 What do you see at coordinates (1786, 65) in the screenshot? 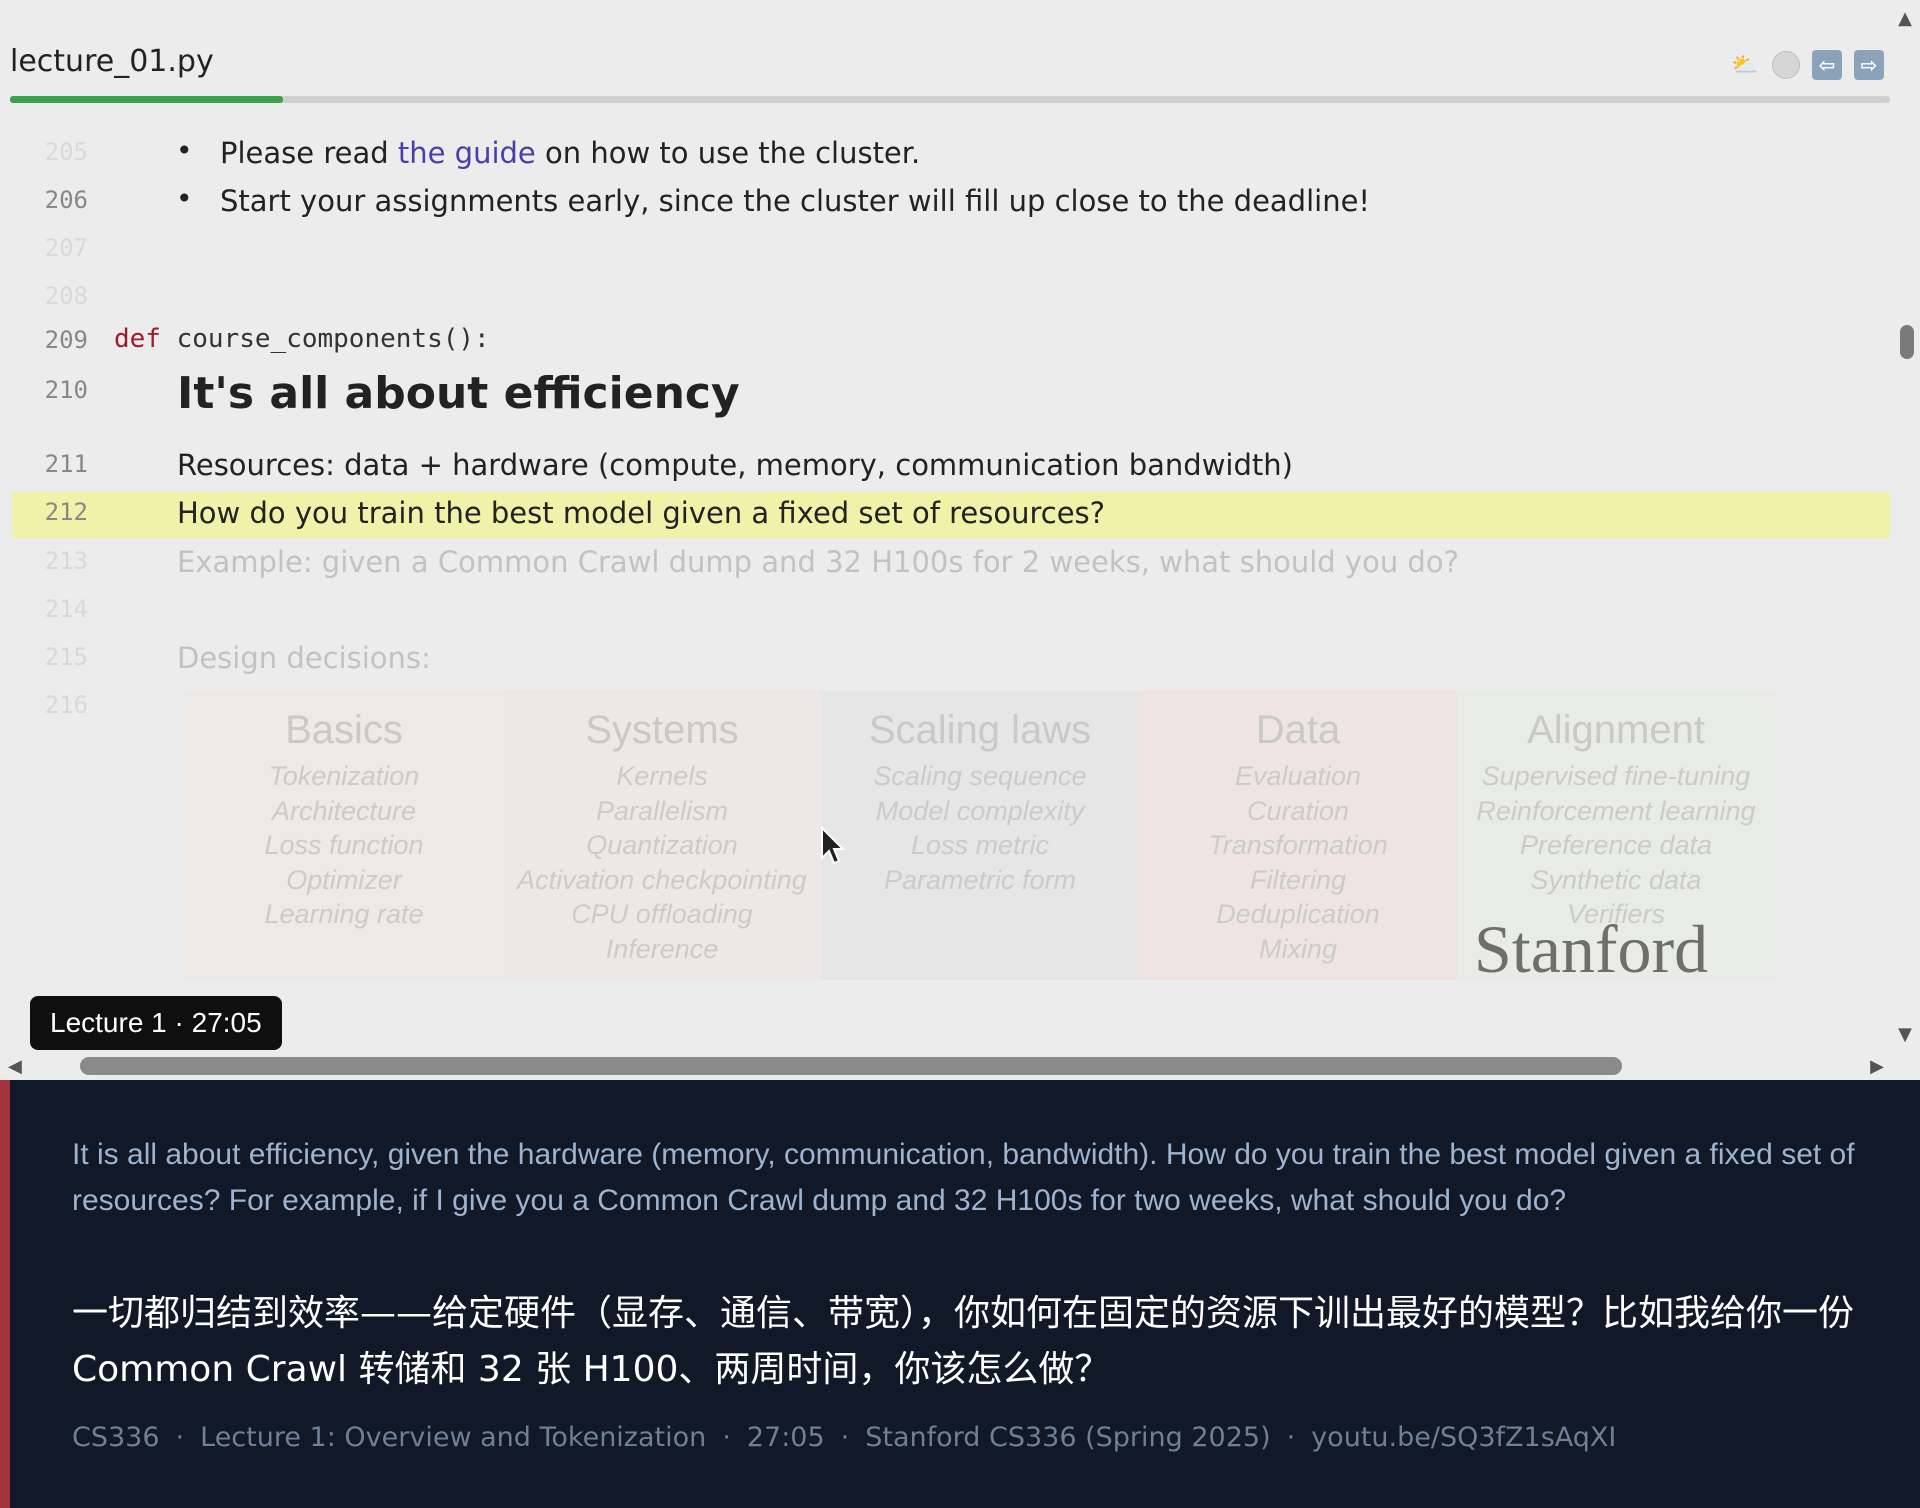
I see `circle-toggle-icon` at bounding box center [1786, 65].